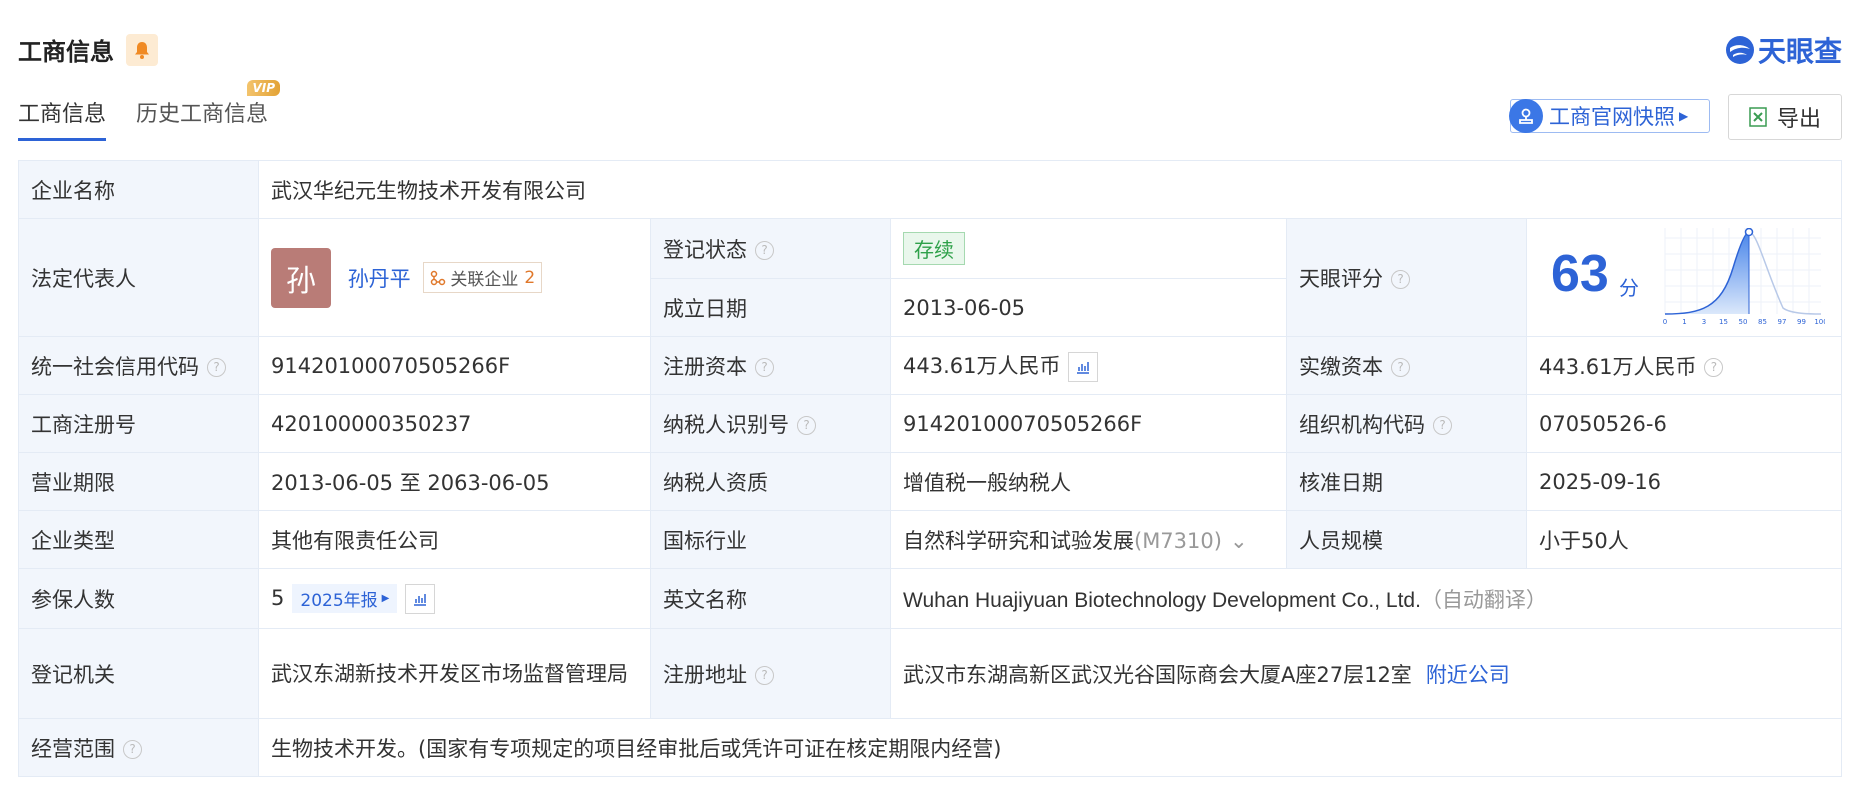  Describe the element at coordinates (1723, 322) in the screenshot. I see `score-tick-label: 15` at that location.